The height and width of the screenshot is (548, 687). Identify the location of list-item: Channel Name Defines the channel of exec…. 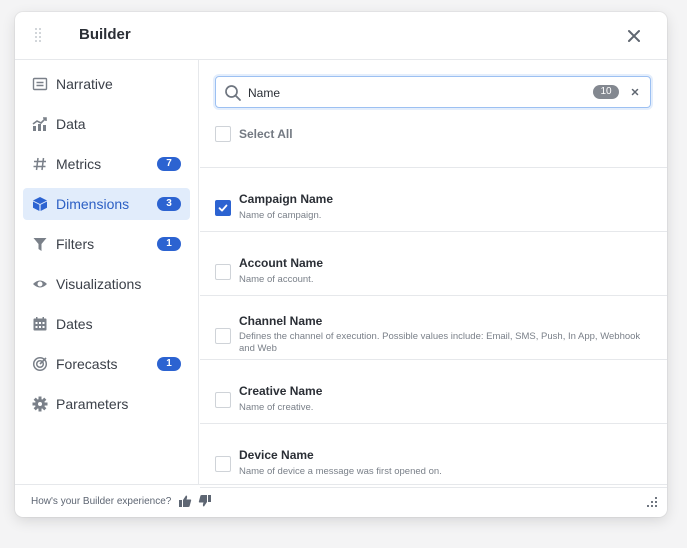
(433, 328).